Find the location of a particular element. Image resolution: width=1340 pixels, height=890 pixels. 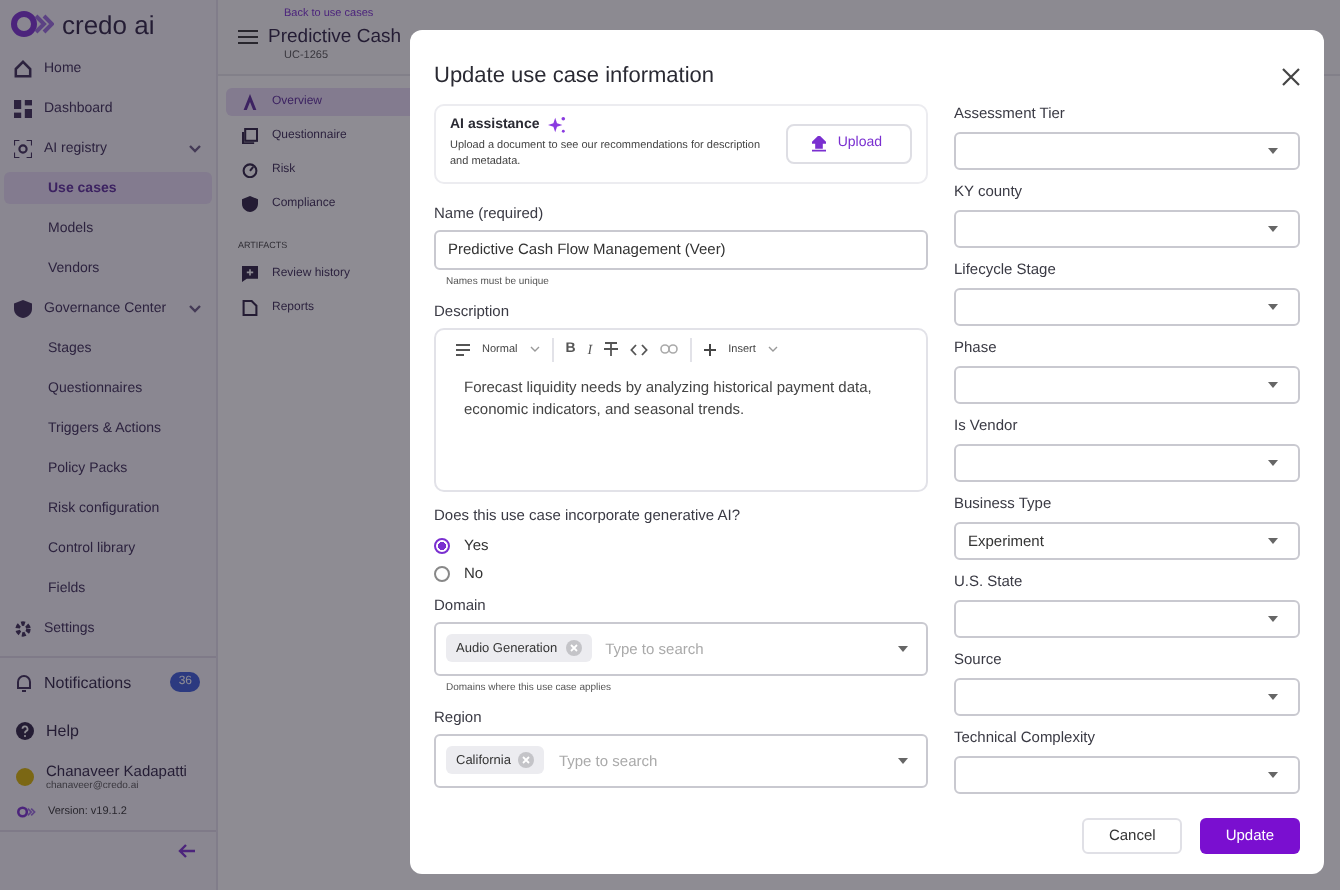

page-title: Predictive Cash is located at coordinates (335, 37).